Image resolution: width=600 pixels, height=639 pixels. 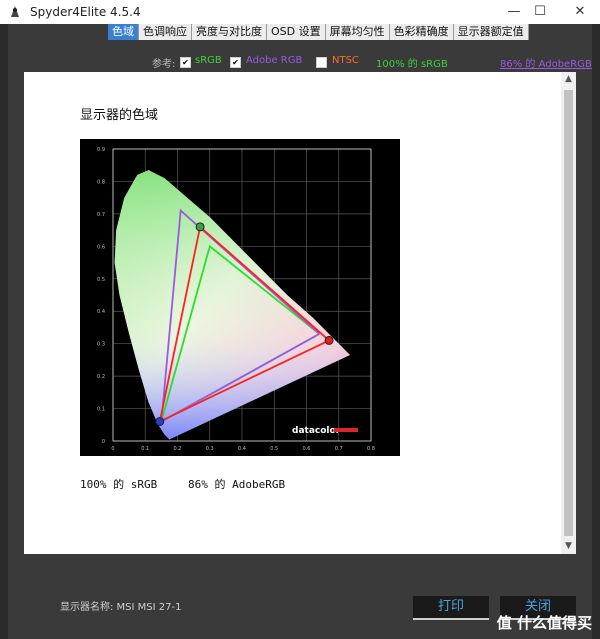 What do you see at coordinates (296, 32) in the screenshot?
I see `tab-osd-settings: OSD 设置` at bounding box center [296, 32].